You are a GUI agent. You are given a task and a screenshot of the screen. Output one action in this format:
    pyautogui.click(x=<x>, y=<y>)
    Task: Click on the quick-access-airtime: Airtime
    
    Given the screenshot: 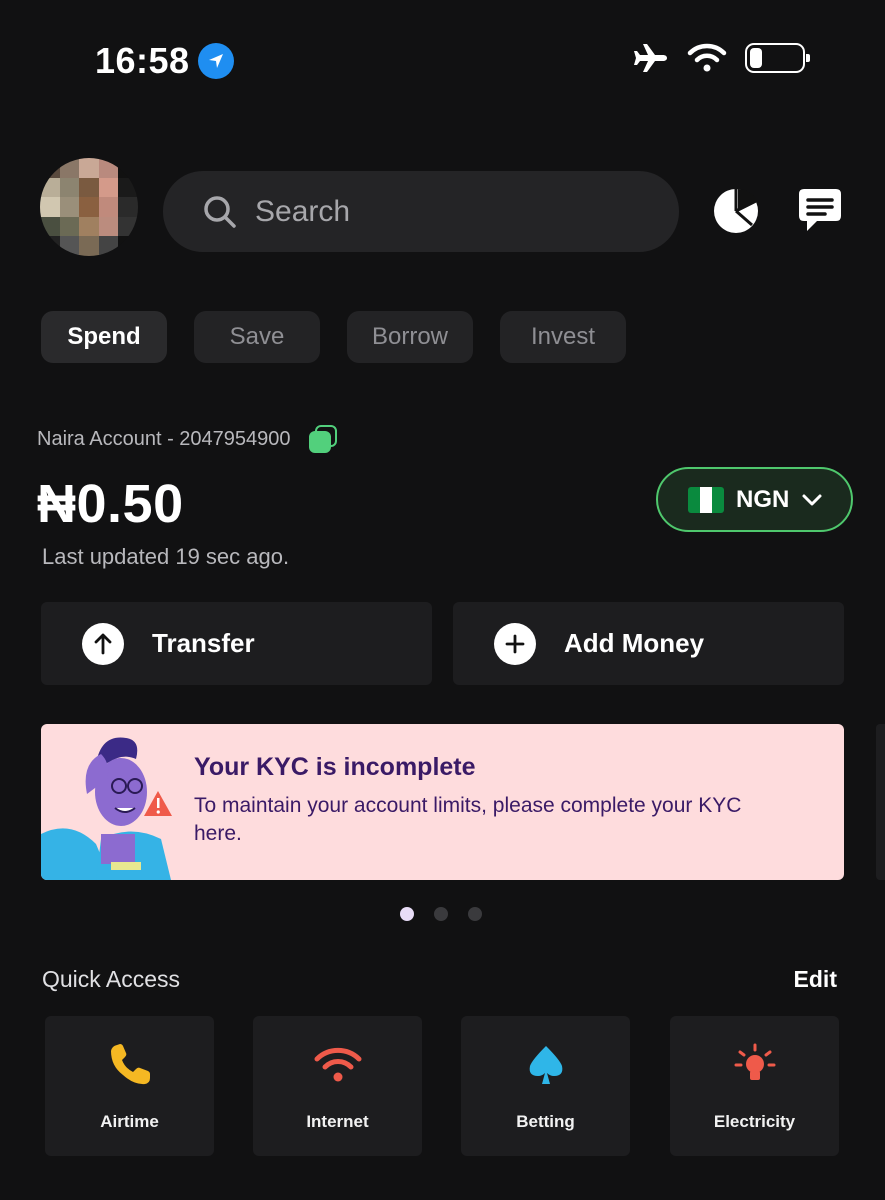 What is the action you would take?
    pyautogui.click(x=129, y=1086)
    